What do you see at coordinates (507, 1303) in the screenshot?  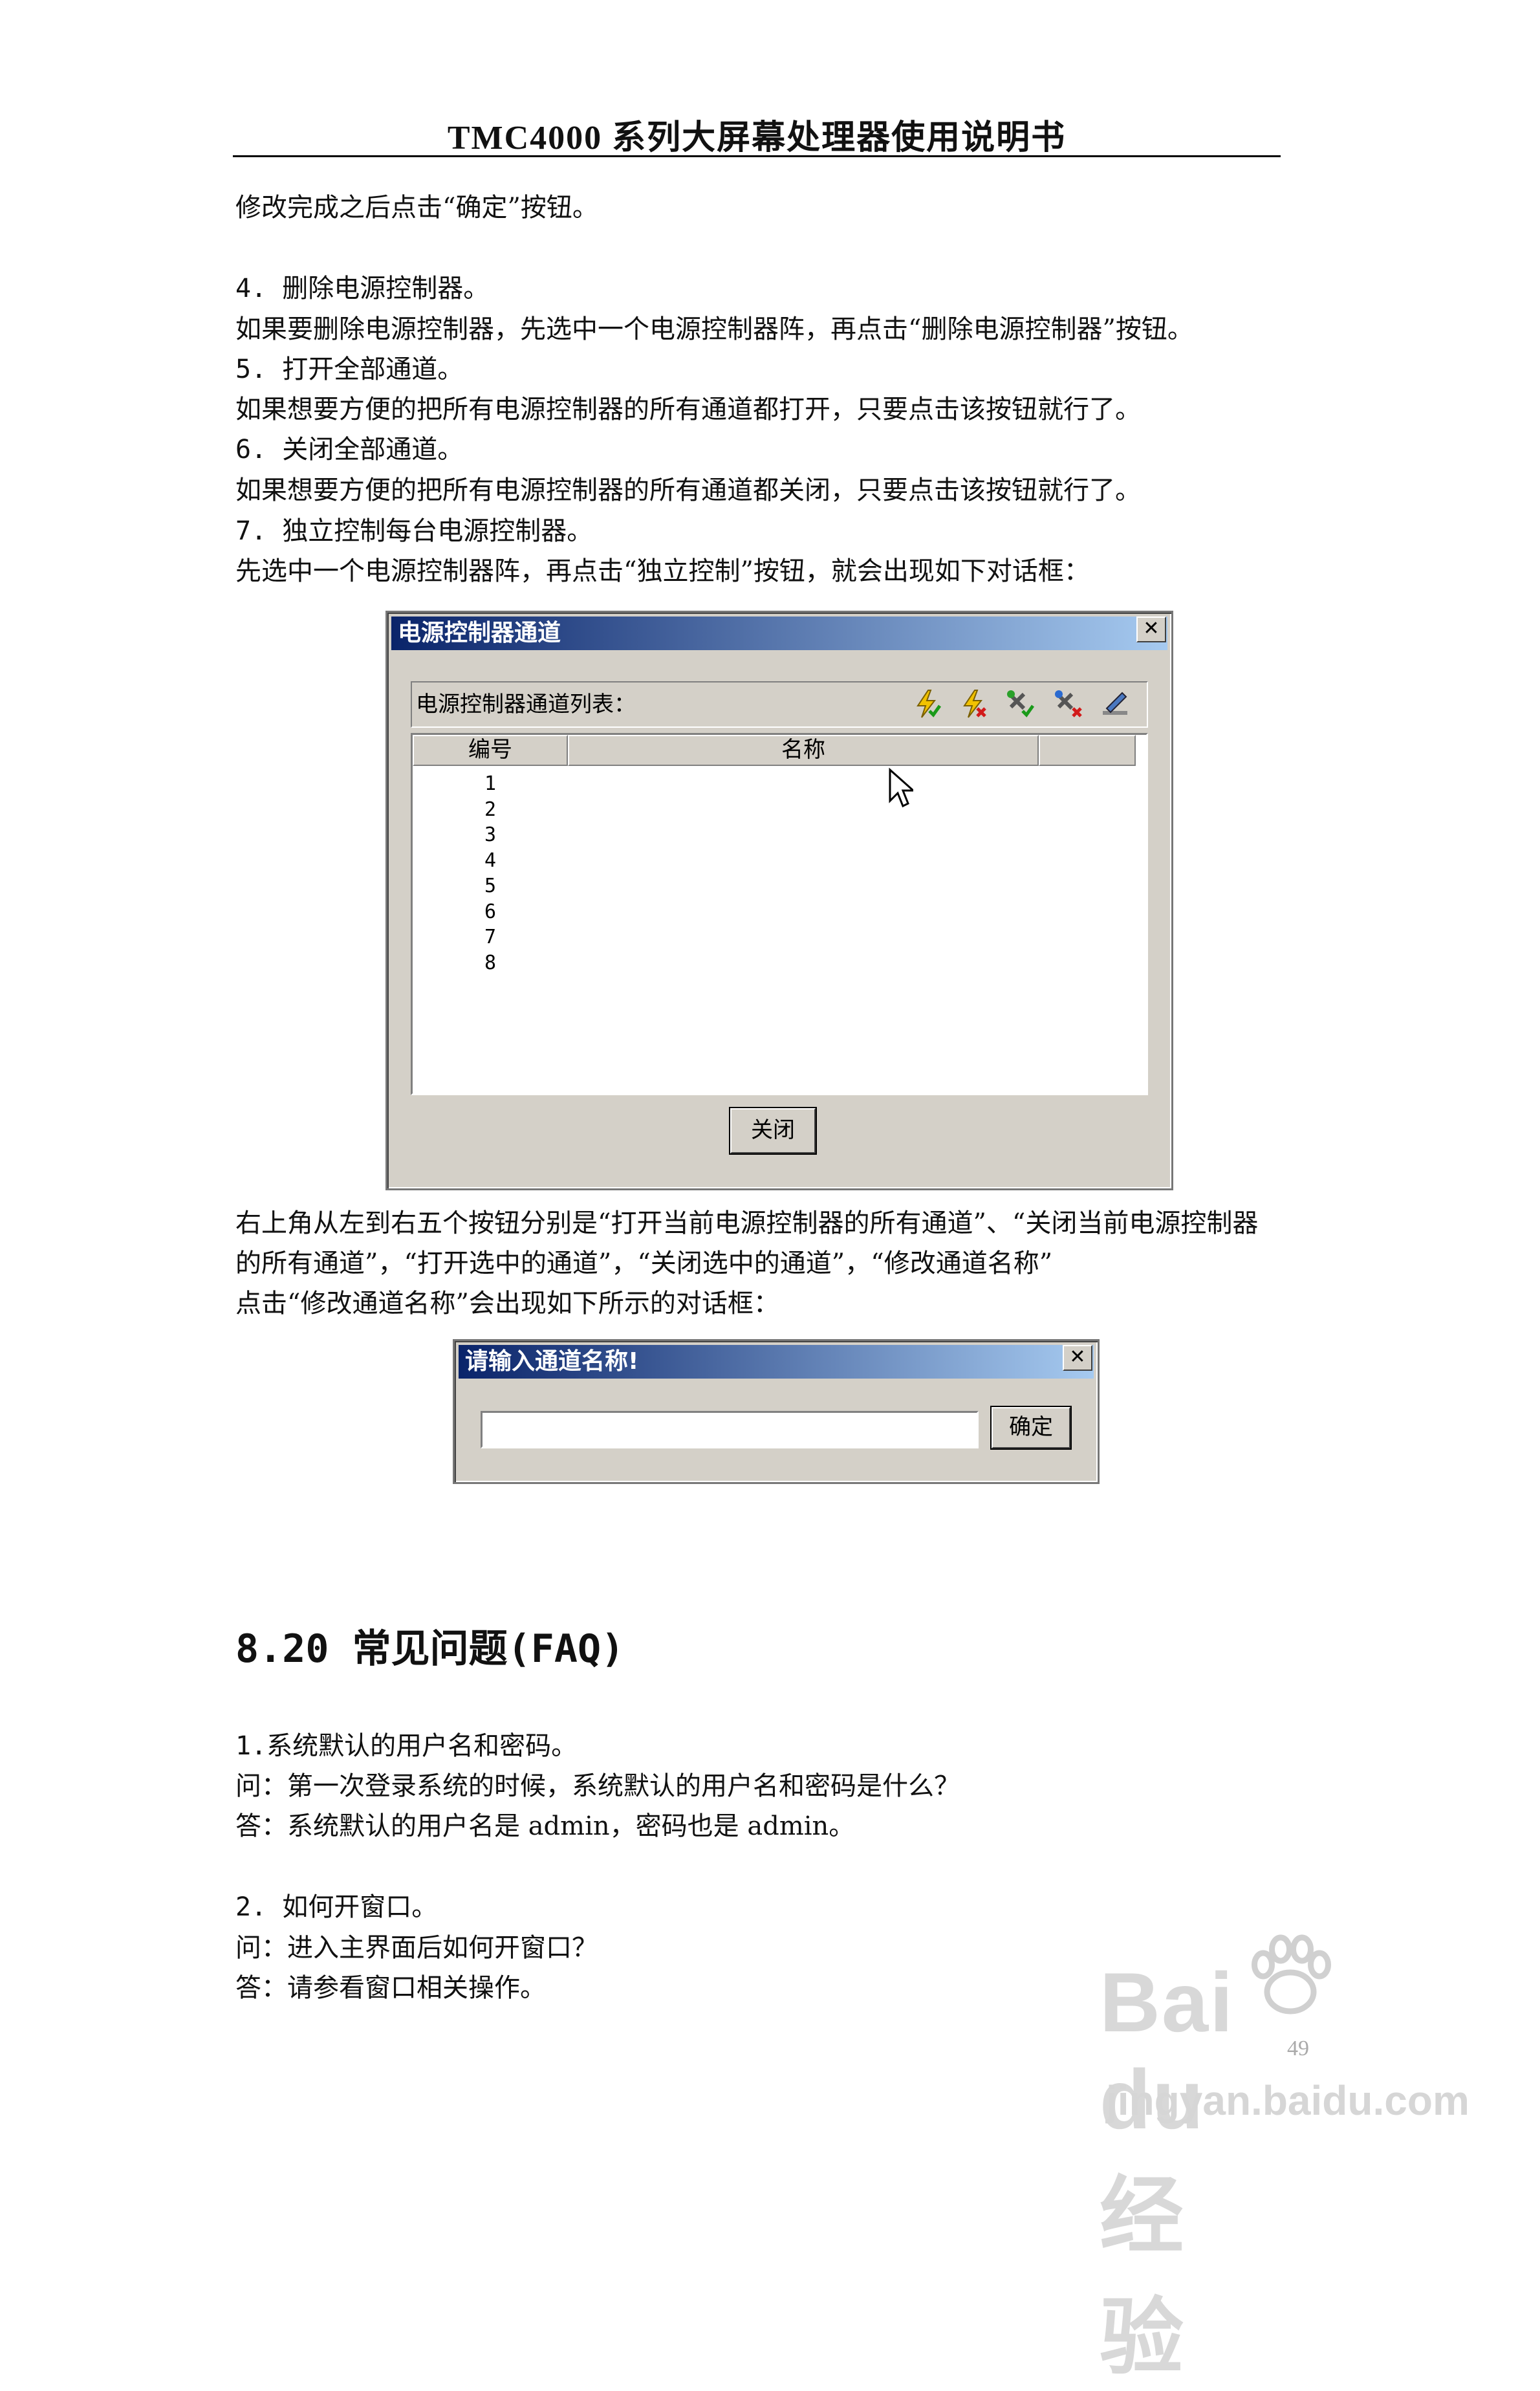 I see `paragraph: 点击“修改通道名称”会出现如下所示的对话框：` at bounding box center [507, 1303].